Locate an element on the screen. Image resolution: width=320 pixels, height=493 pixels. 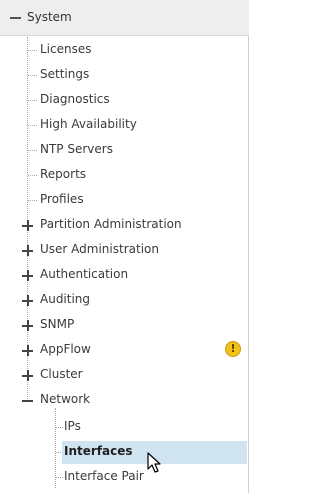
tree-item-appflow: AppFlow is located at coordinates (128, 350).